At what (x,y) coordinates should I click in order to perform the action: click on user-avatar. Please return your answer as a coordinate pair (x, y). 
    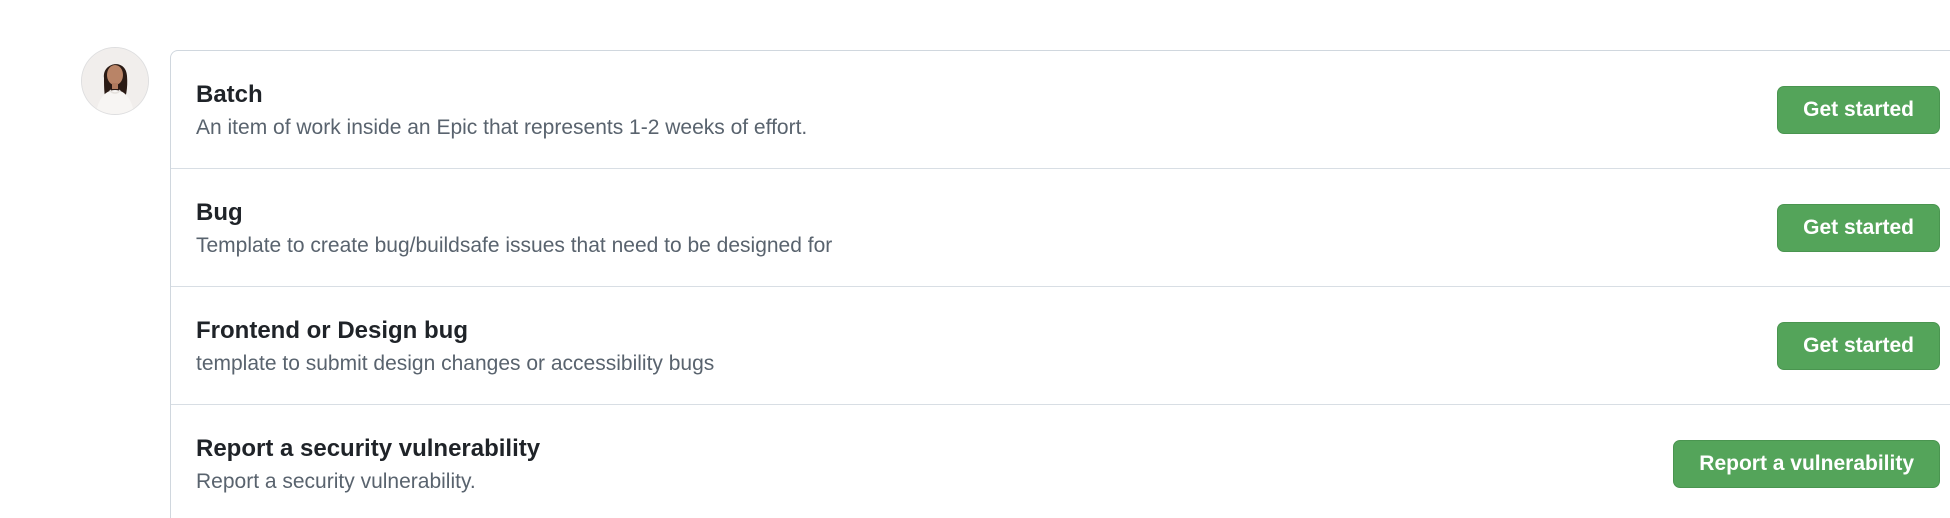
    Looking at the image, I should click on (115, 81).